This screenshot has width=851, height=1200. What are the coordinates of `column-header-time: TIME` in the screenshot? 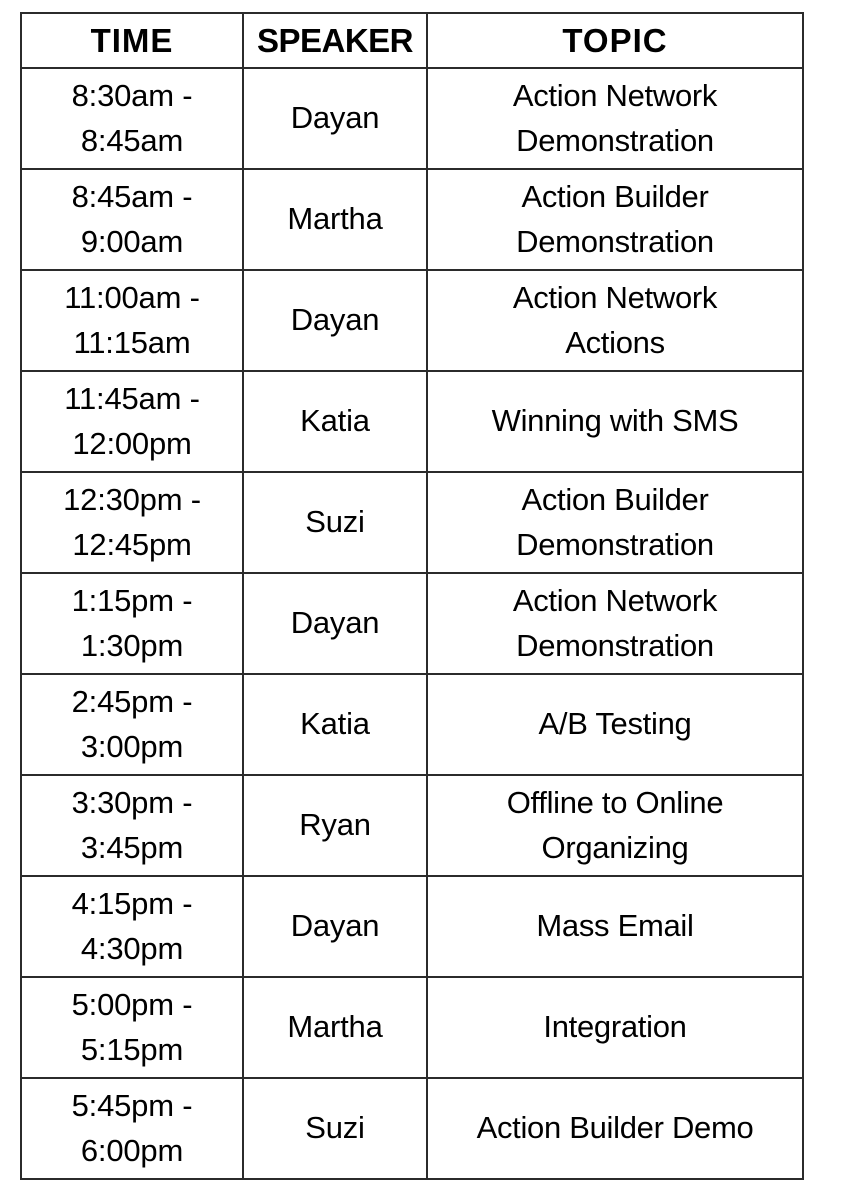 It's located at (132, 40).